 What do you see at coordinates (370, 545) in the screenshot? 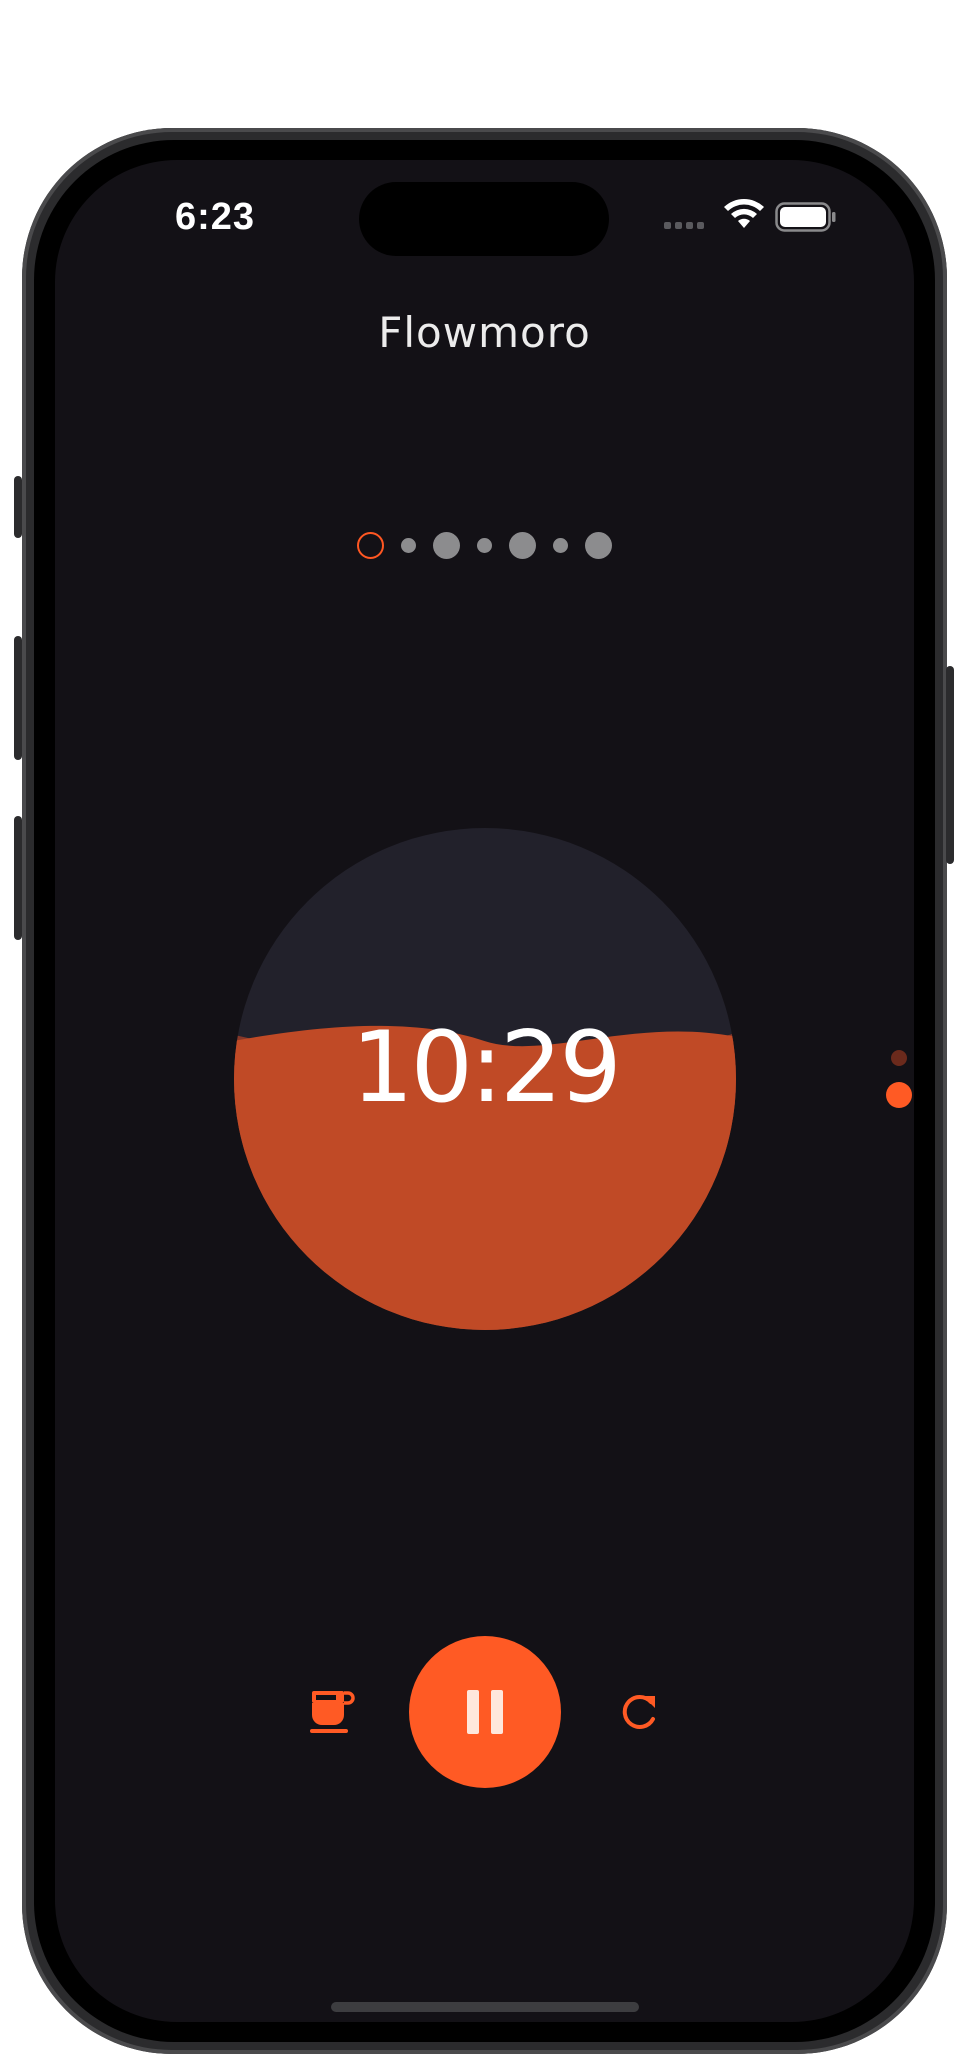
I see `session-dot-focus-current` at bounding box center [370, 545].